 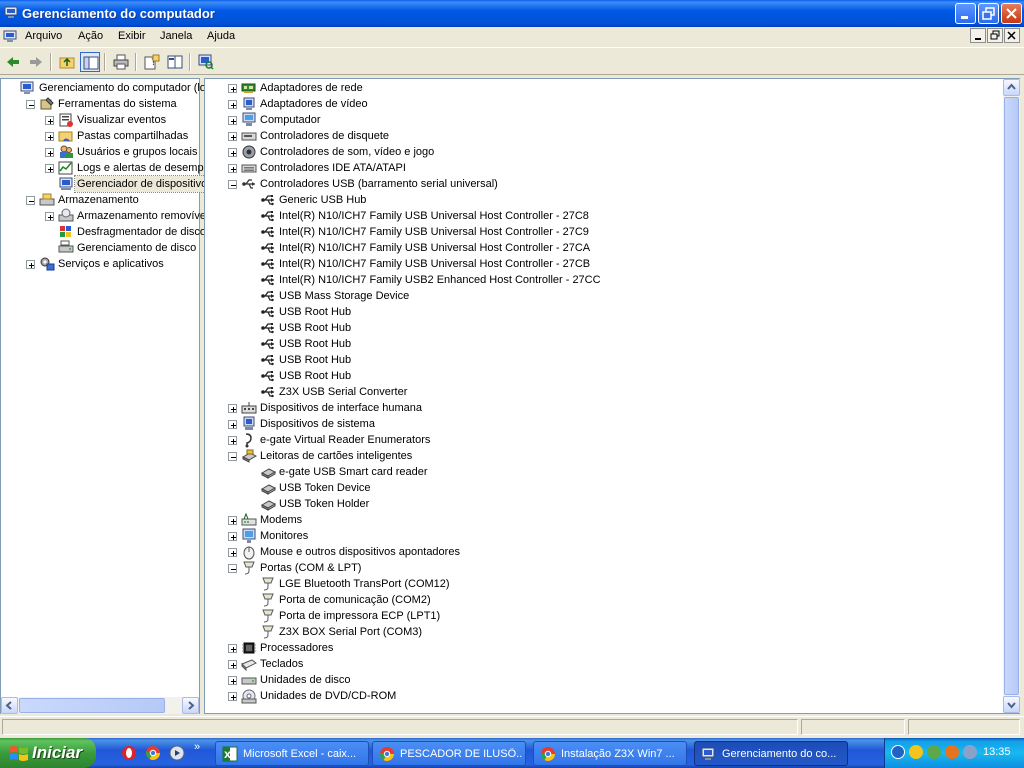 What do you see at coordinates (100, 264) in the screenshot?
I see `console-tree-row: Serviços e aplicativos` at bounding box center [100, 264].